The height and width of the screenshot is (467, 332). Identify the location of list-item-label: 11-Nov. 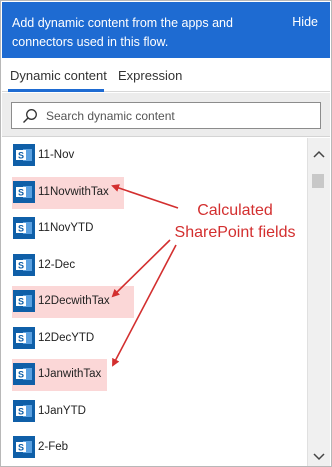
(56, 155).